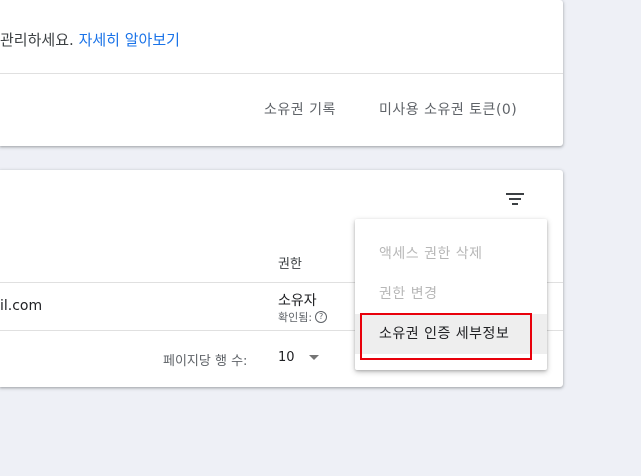  What do you see at coordinates (295, 317) in the screenshot?
I see `verified-label: 확인됨:` at bounding box center [295, 317].